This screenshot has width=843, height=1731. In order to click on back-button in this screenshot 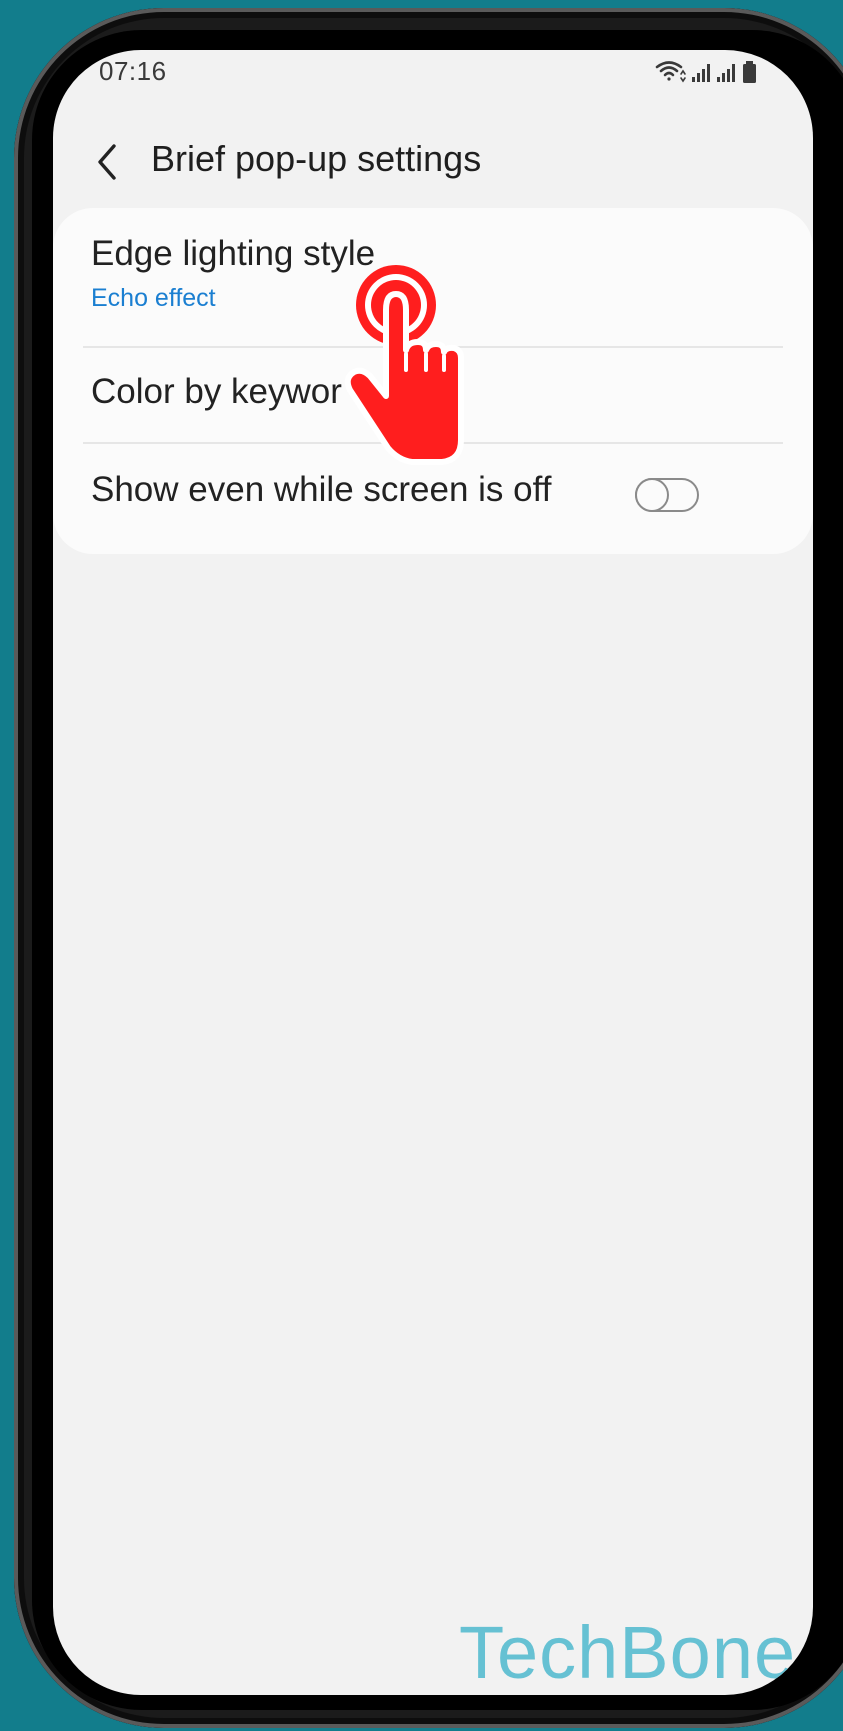, I will do `click(107, 162)`.